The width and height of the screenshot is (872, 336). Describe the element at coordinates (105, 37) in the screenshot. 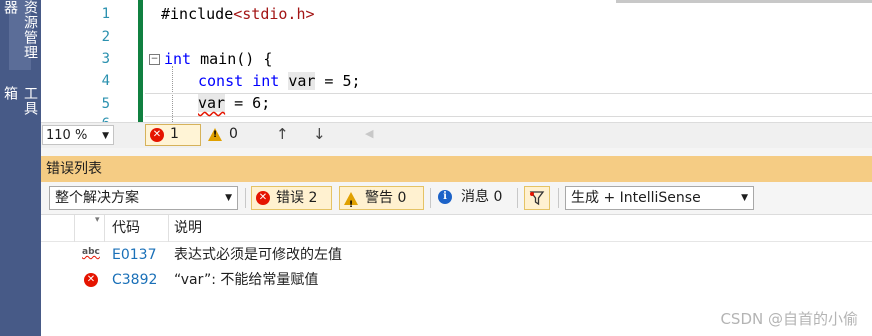

I see `line-number: 2` at that location.